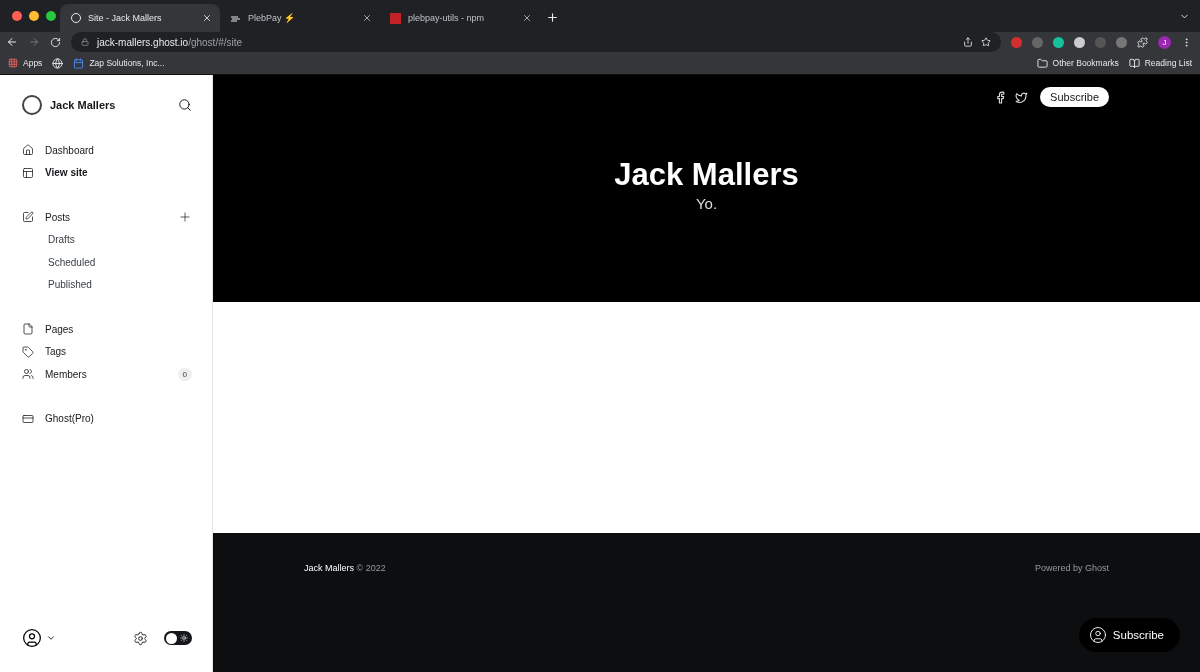 Image resolution: width=1200 pixels, height=672 pixels. What do you see at coordinates (1129, 635) in the screenshot?
I see `portal-subscribe-button: Subscribe` at bounding box center [1129, 635].